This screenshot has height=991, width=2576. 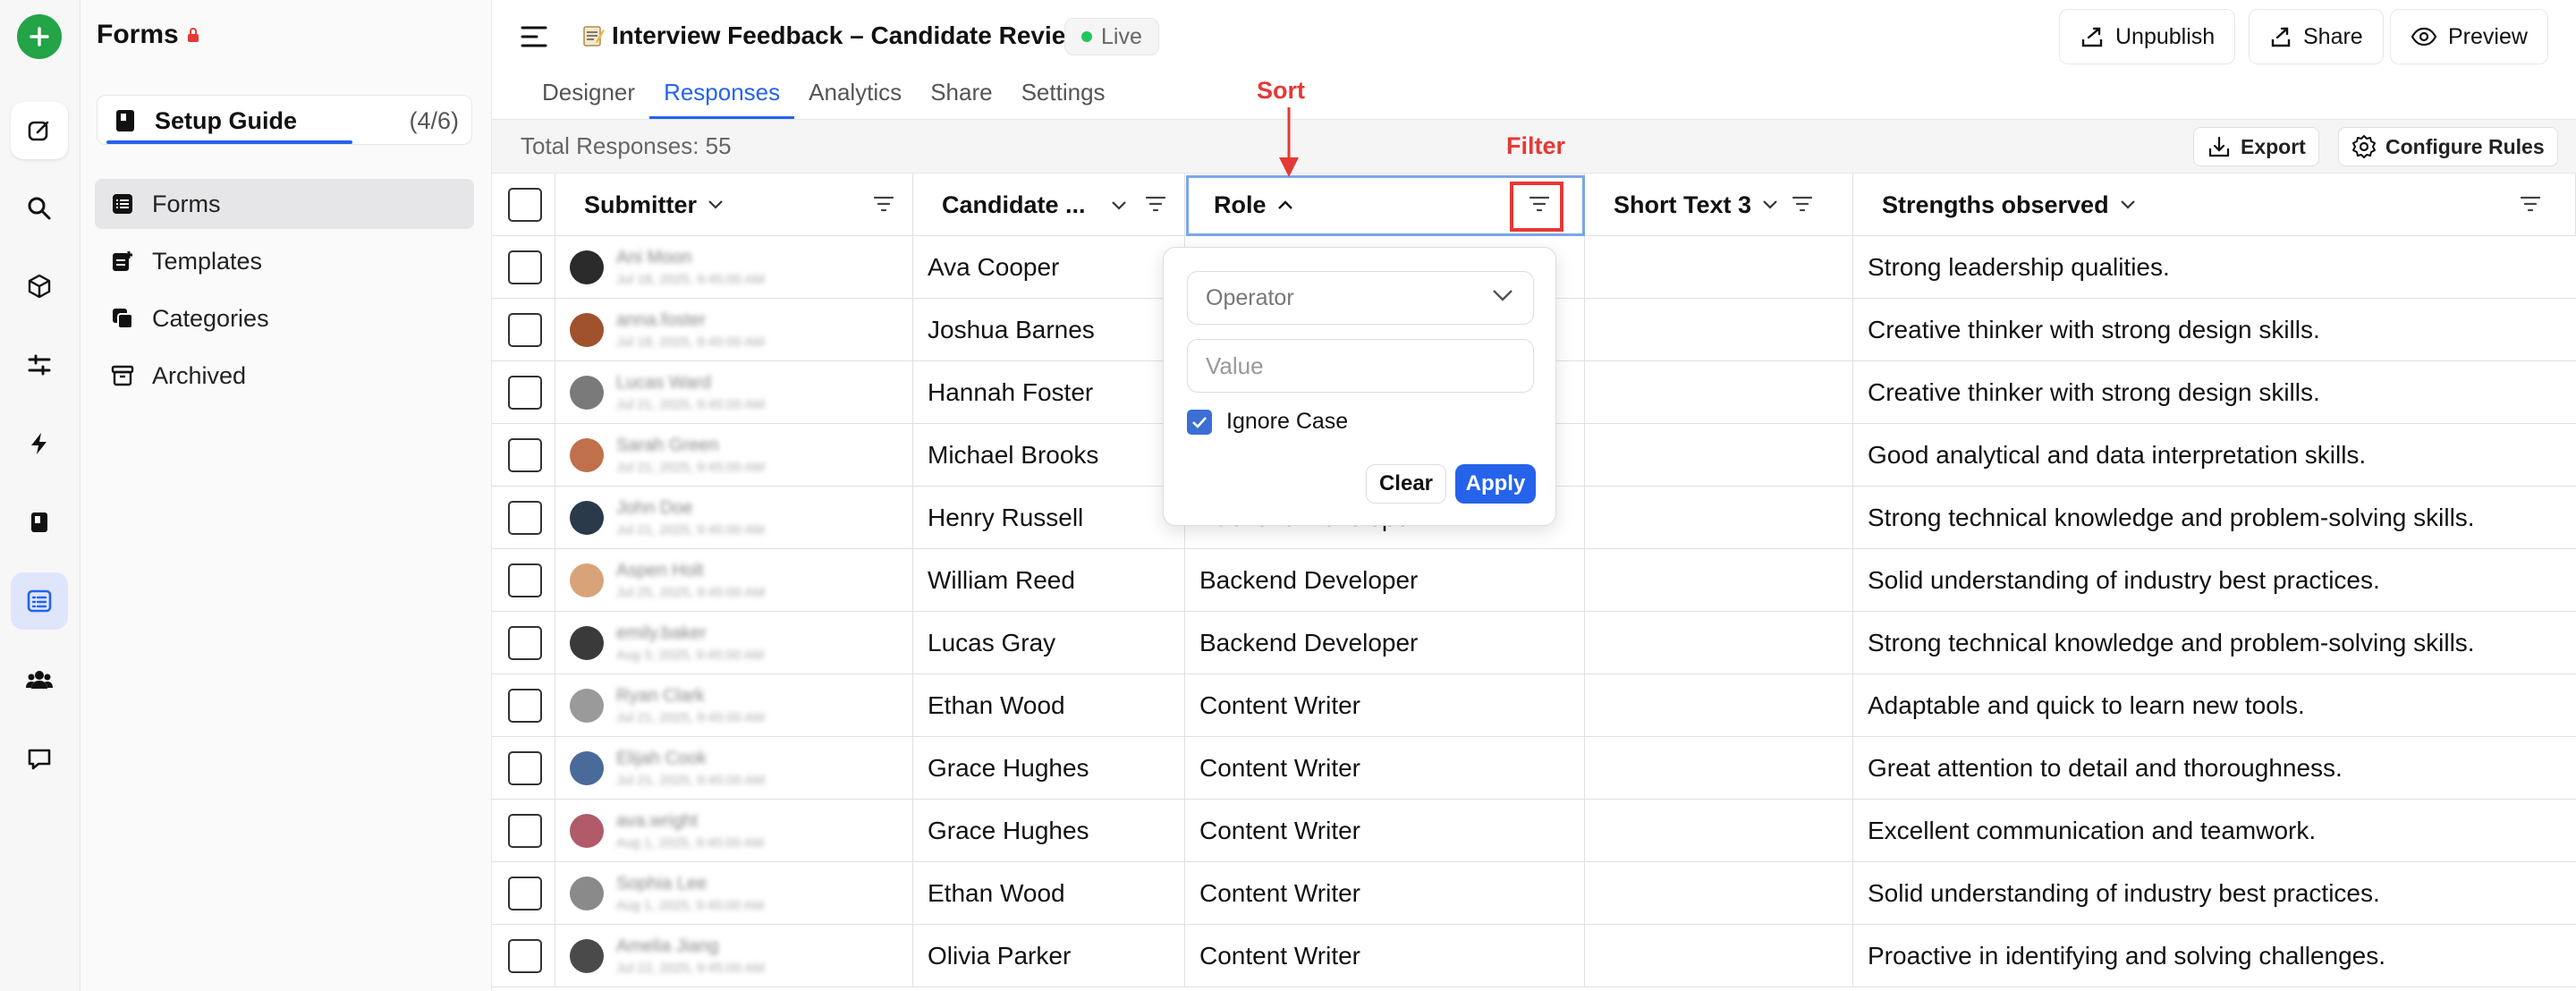 I want to click on candidate-cell: Ava Cooper, so click(x=1049, y=267).